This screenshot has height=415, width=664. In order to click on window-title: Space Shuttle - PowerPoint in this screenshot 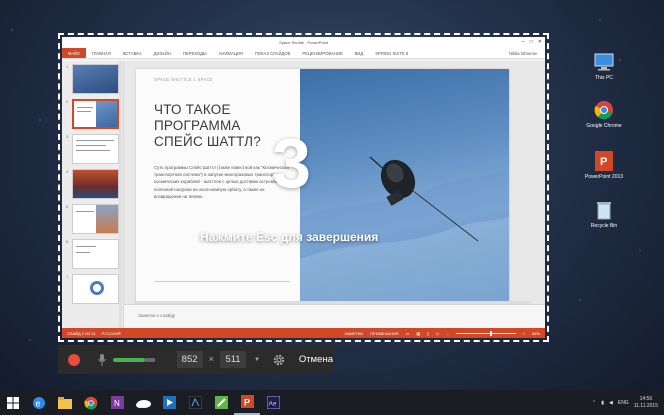, I will do `click(303, 42)`.